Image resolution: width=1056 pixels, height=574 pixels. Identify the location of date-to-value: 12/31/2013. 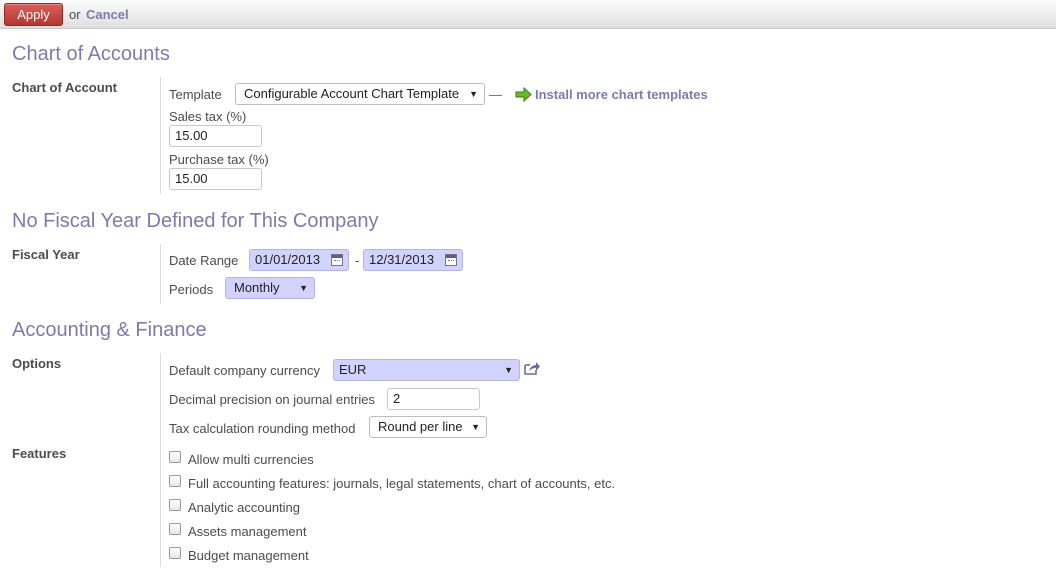
(402, 259).